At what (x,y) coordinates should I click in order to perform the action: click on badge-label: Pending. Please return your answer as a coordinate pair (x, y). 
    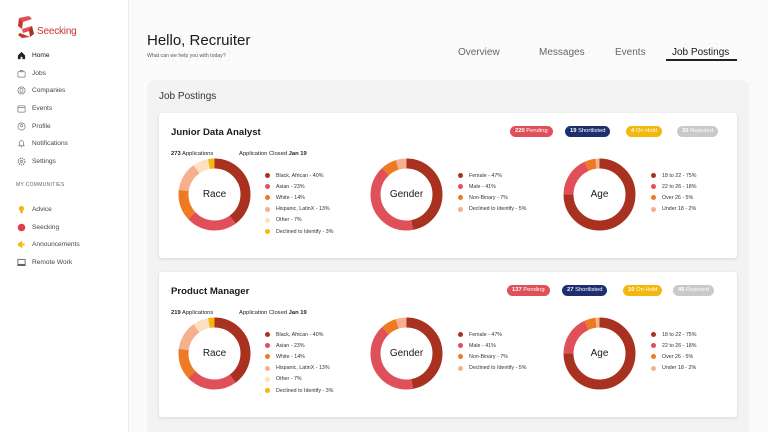
    Looking at the image, I should click on (537, 131).